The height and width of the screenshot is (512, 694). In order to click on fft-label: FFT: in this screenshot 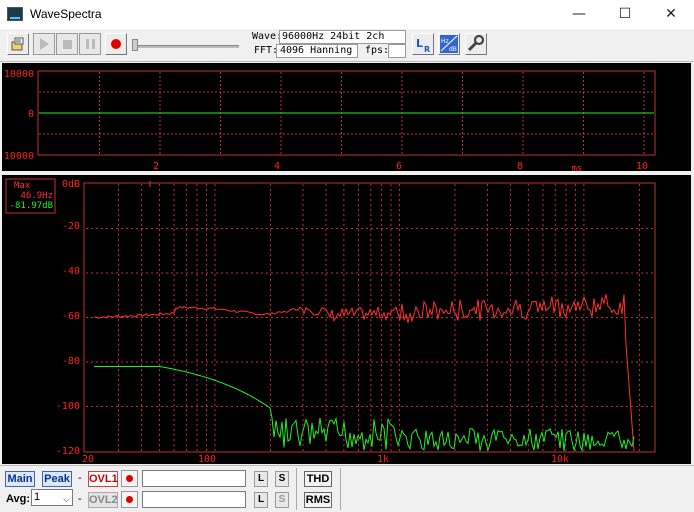, I will do `click(266, 50)`.